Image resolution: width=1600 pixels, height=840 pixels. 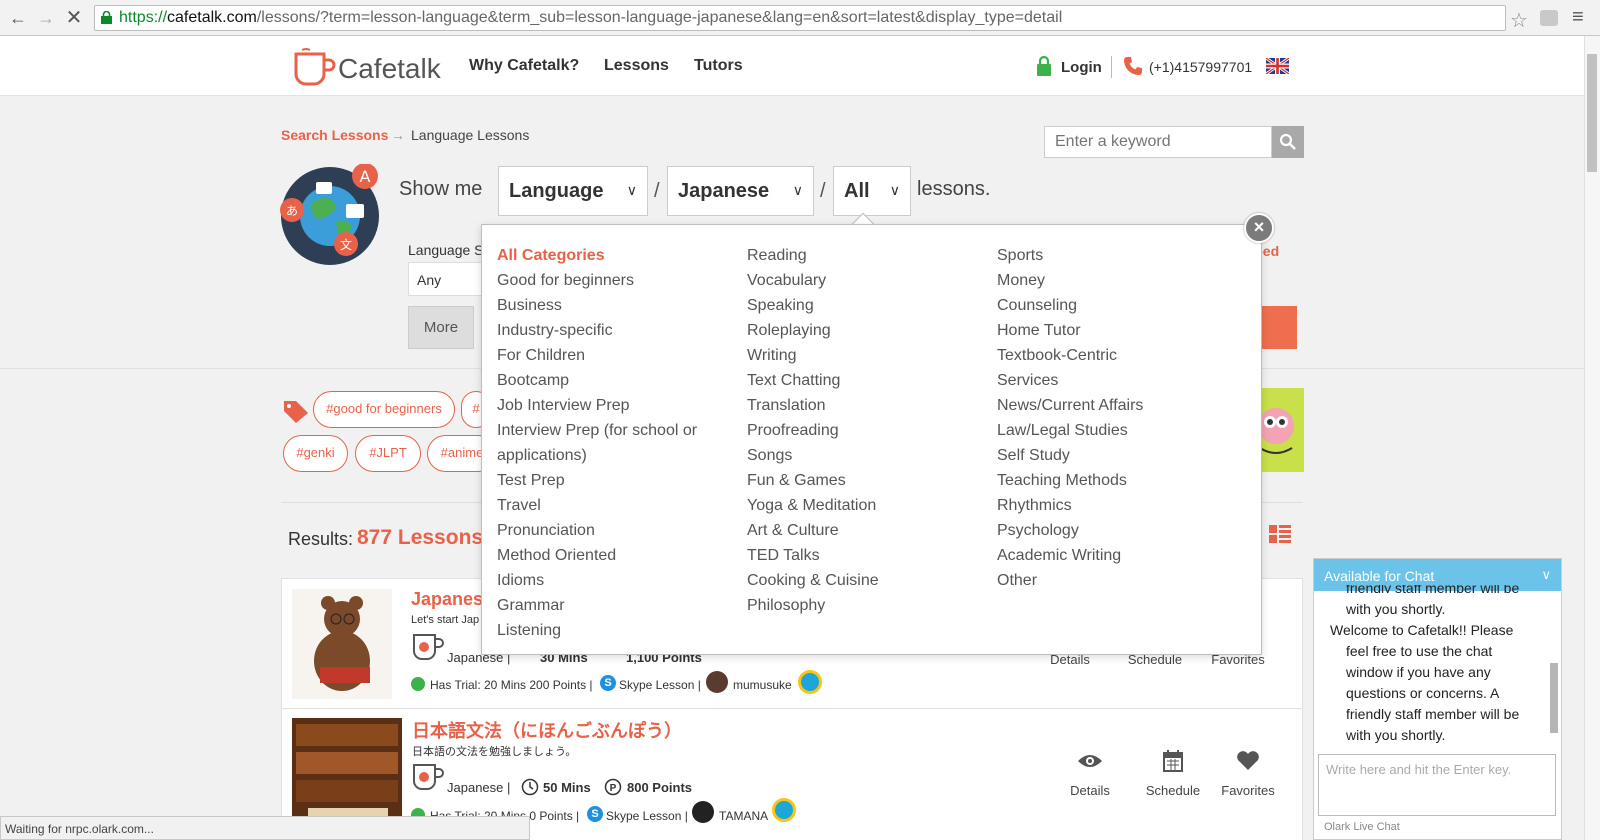 What do you see at coordinates (445, 279) in the screenshot?
I see `language-spoken-select: Any` at bounding box center [445, 279].